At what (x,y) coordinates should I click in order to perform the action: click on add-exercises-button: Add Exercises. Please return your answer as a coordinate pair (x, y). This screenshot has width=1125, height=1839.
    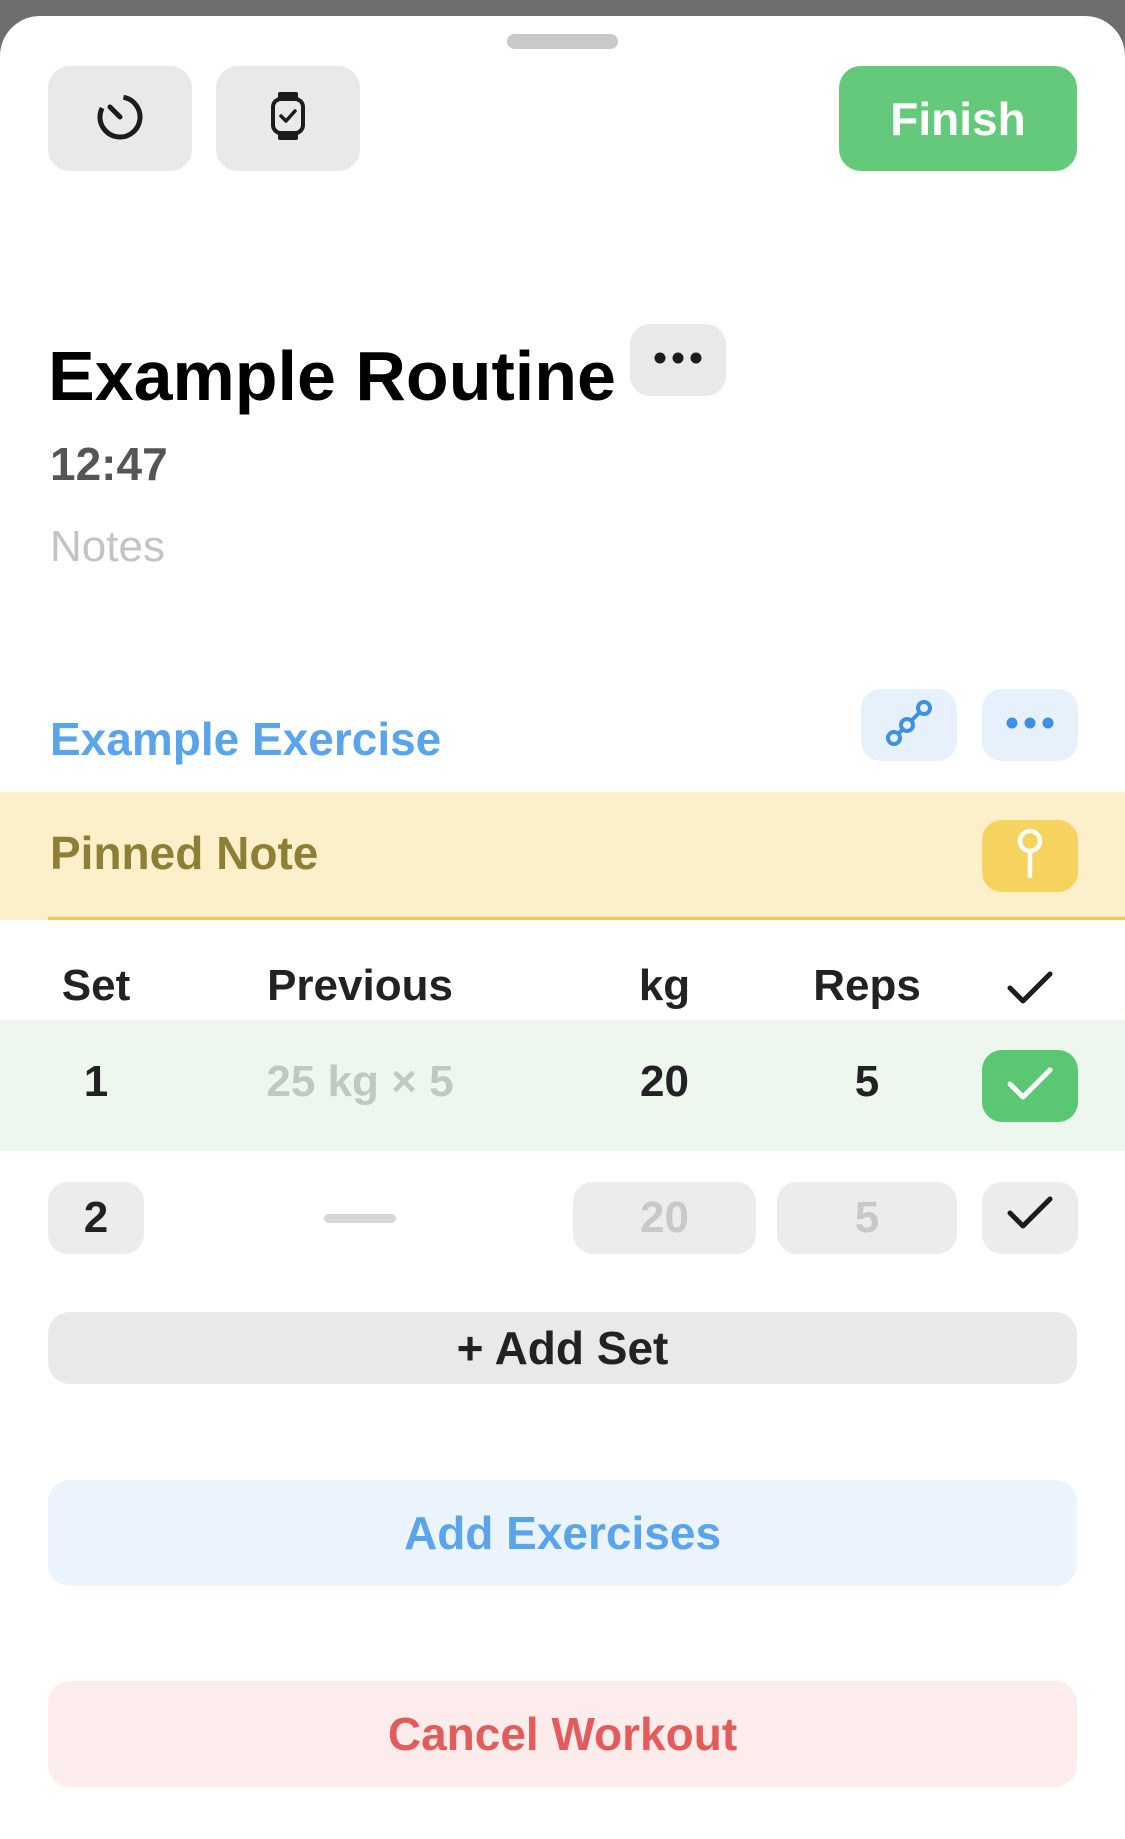
    Looking at the image, I should click on (562, 1533).